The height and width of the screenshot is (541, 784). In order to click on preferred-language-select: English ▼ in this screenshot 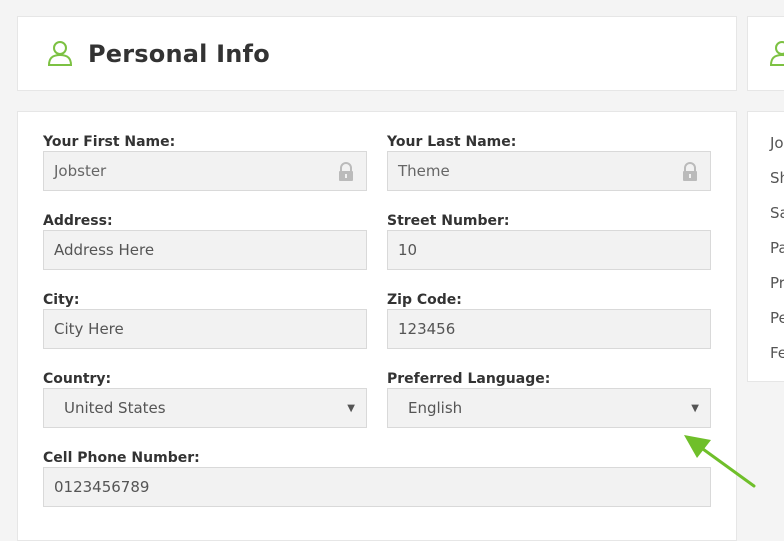, I will do `click(549, 408)`.